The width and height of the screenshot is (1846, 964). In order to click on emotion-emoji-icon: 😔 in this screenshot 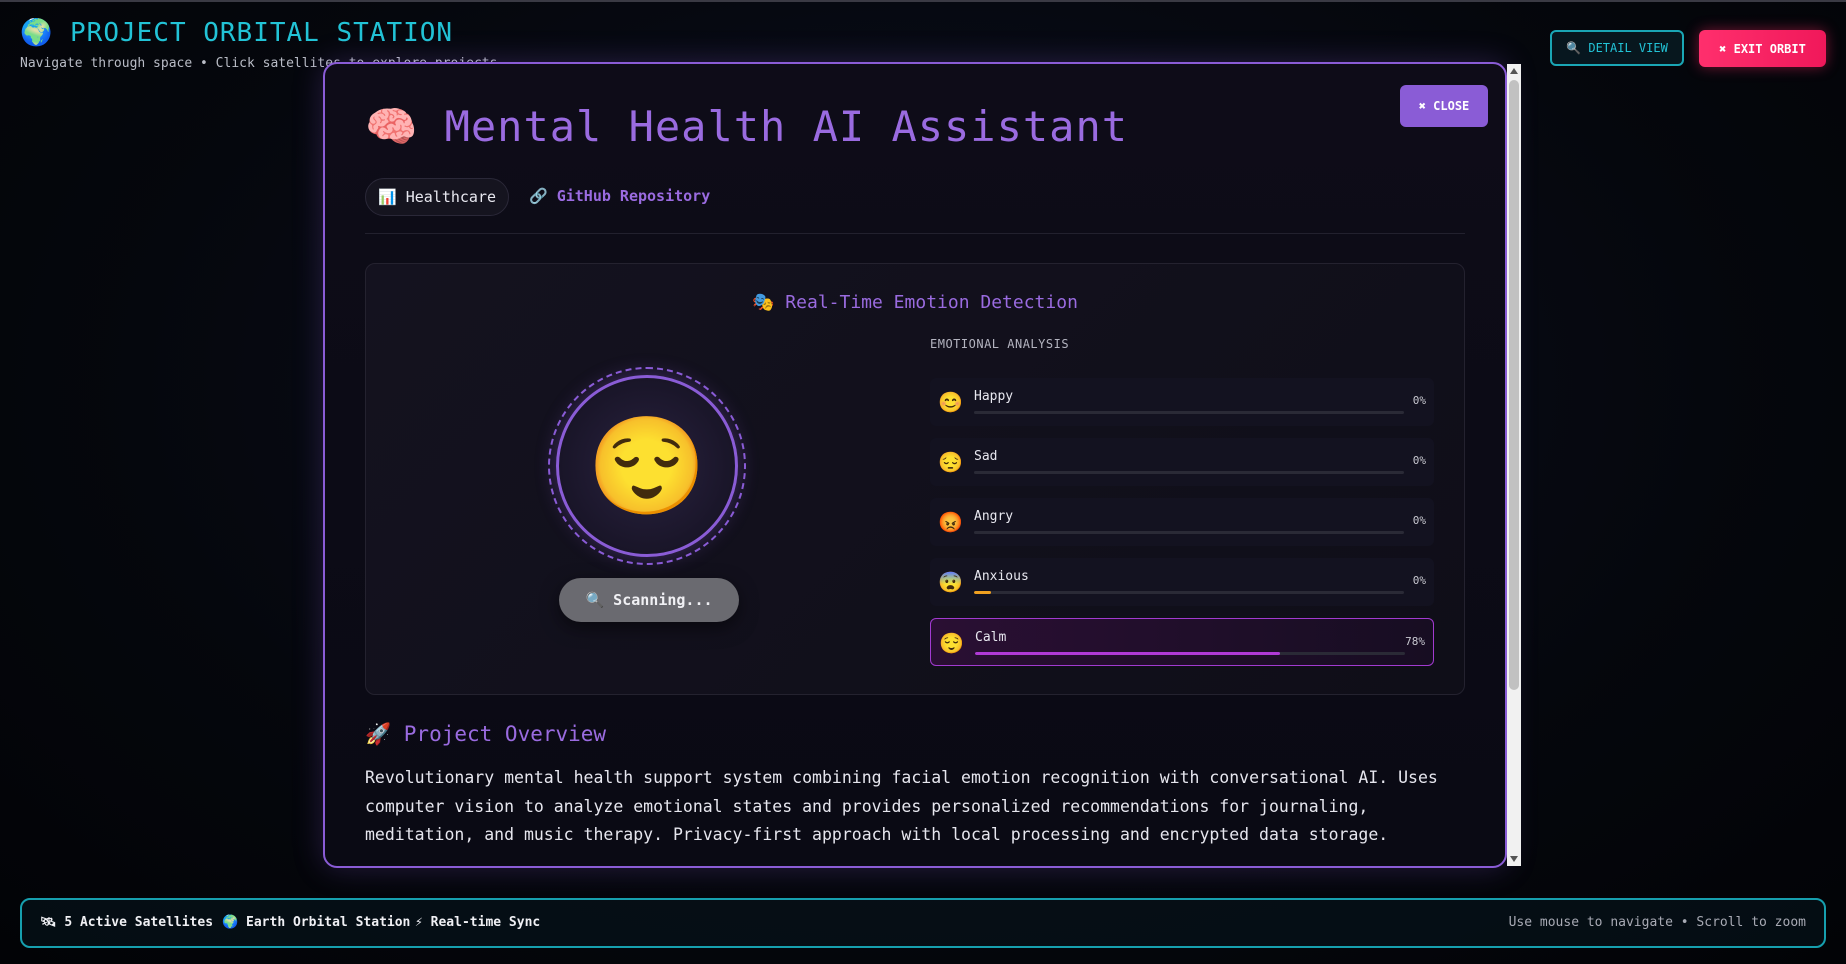, I will do `click(950, 462)`.